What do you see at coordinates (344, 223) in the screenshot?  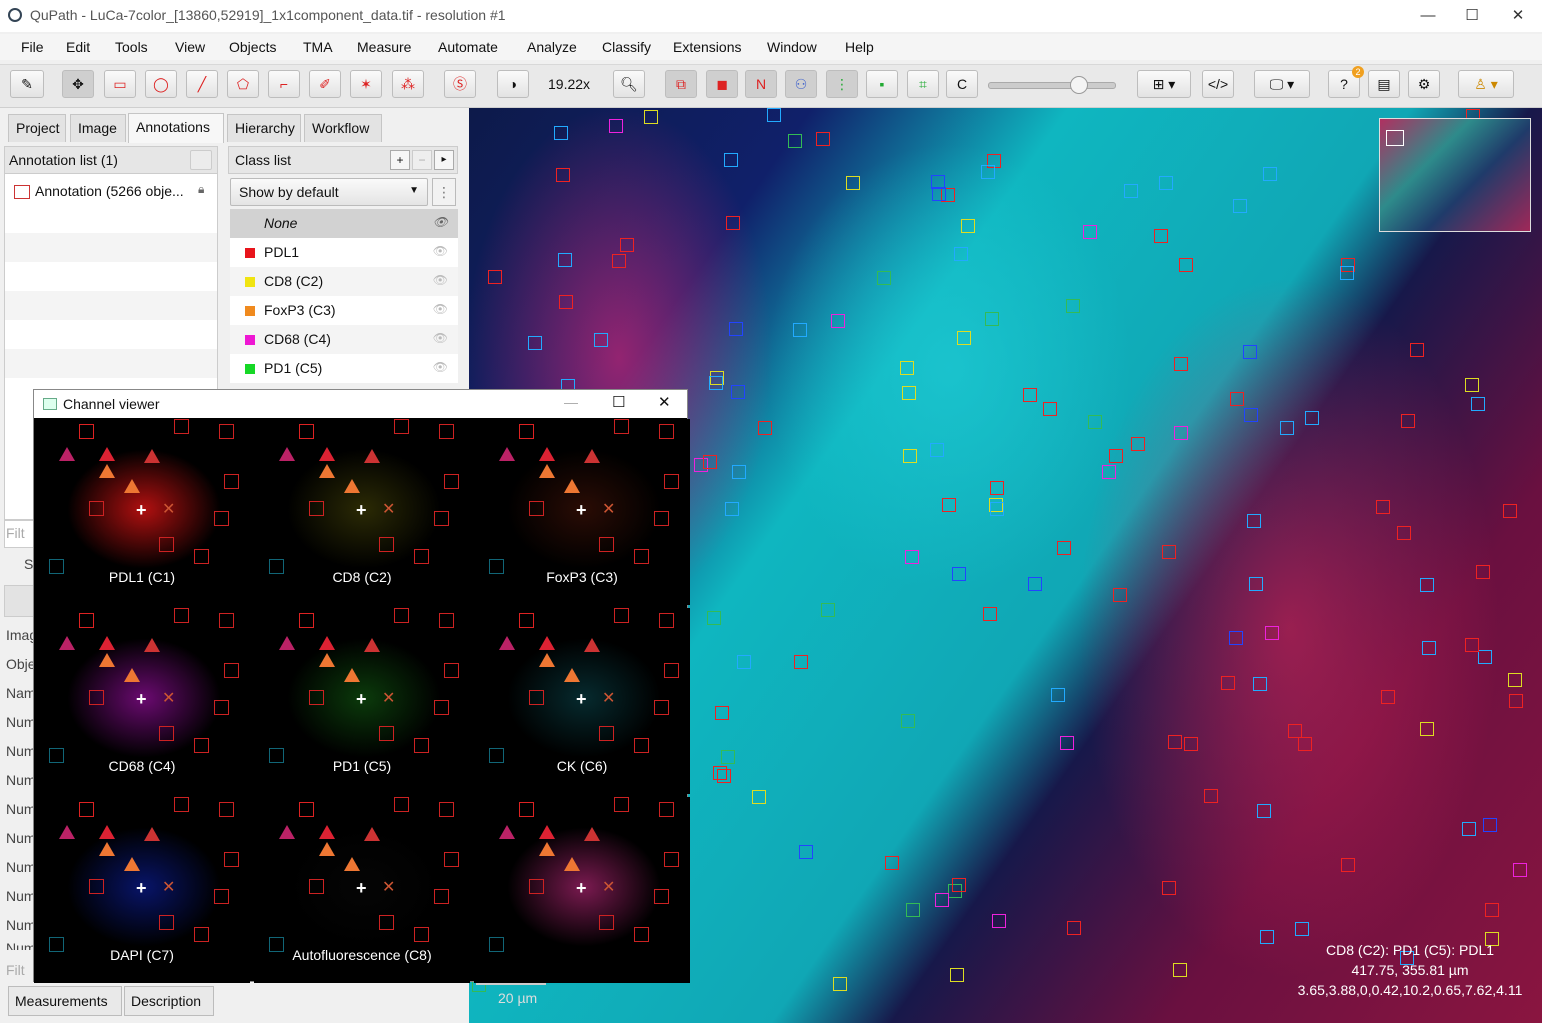 I see `class-item-none: None 👁︎` at bounding box center [344, 223].